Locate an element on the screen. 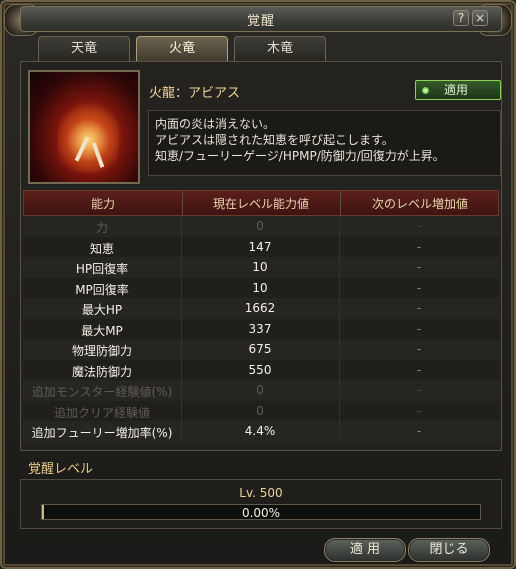  table-row: 魔法防御力 550 - is located at coordinates (261, 369).